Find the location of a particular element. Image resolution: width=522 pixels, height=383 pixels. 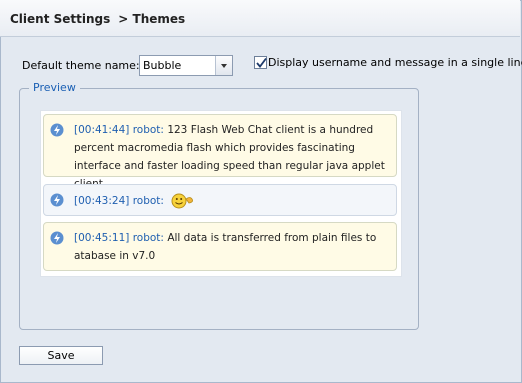

breadcrumb: Client Settings > Themes is located at coordinates (97, 19).